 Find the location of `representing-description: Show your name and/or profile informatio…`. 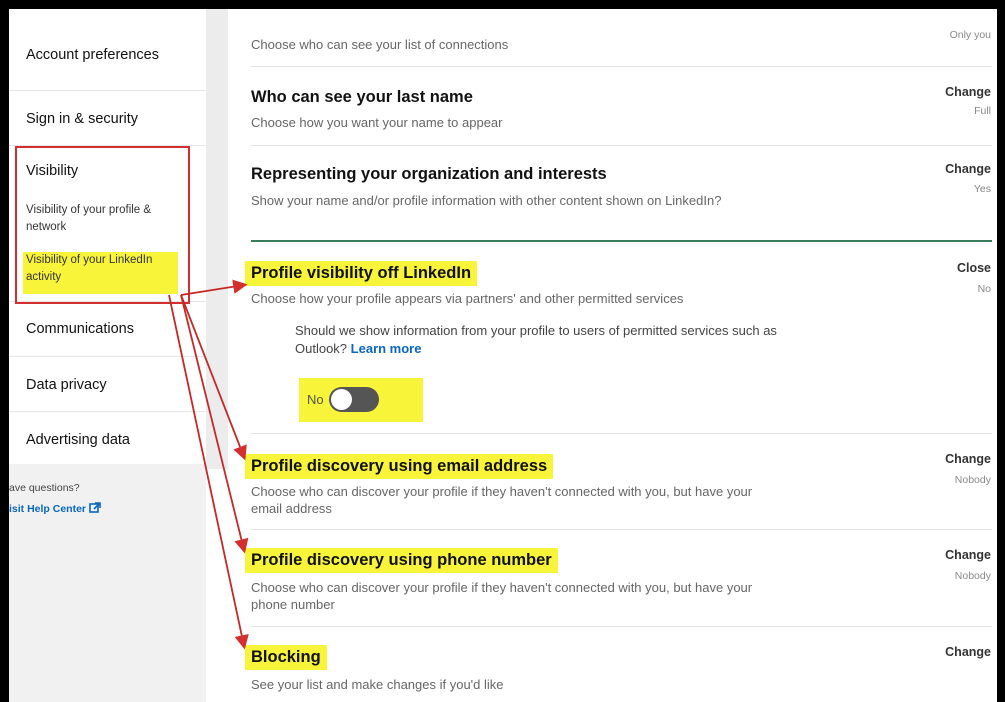

representing-description: Show your name and/or profile informatio… is located at coordinates (486, 200).